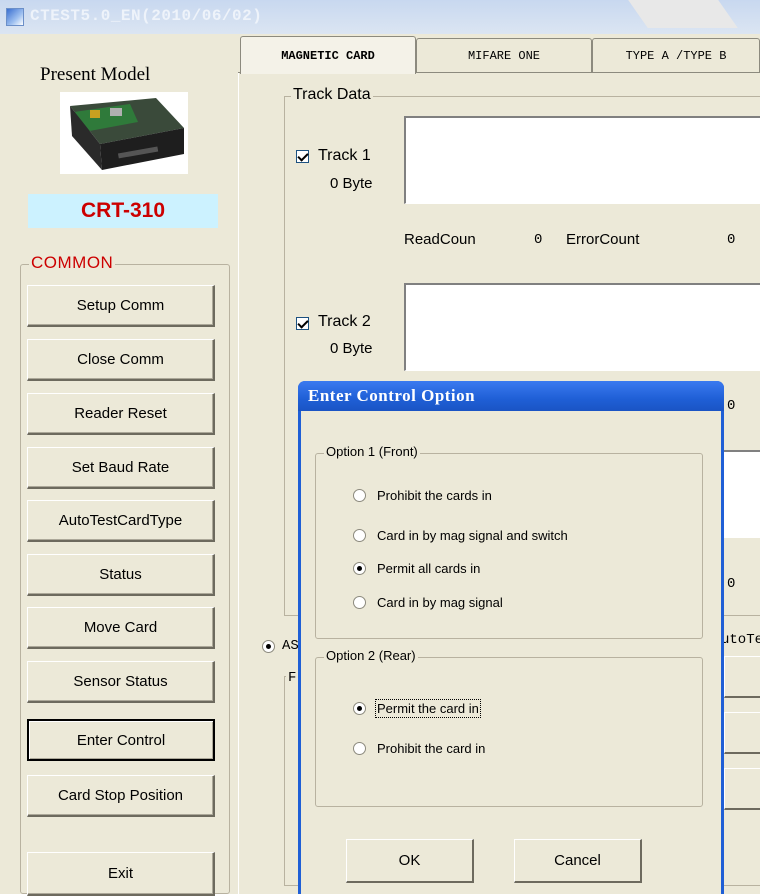 This screenshot has width=760, height=896. Describe the element at coordinates (121, 796) in the screenshot. I see `card-stop-position-button: Card Stop Position` at that location.